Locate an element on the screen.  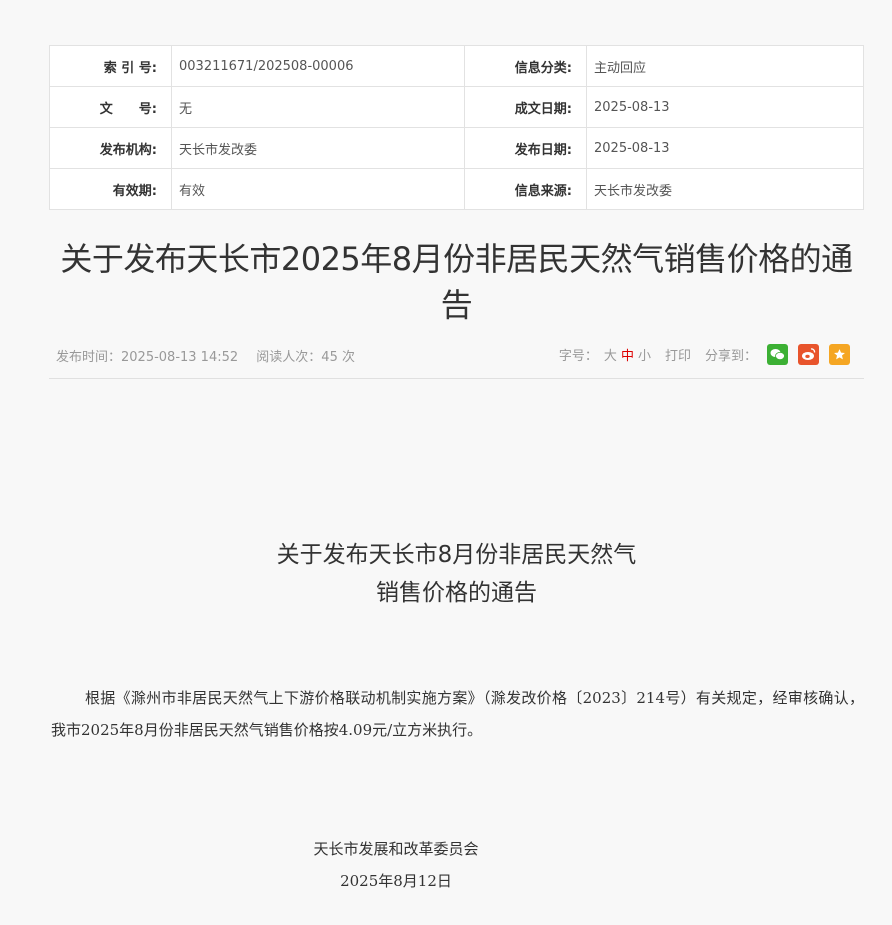
signature-date: 2025年8月12日 is located at coordinates (396, 881).